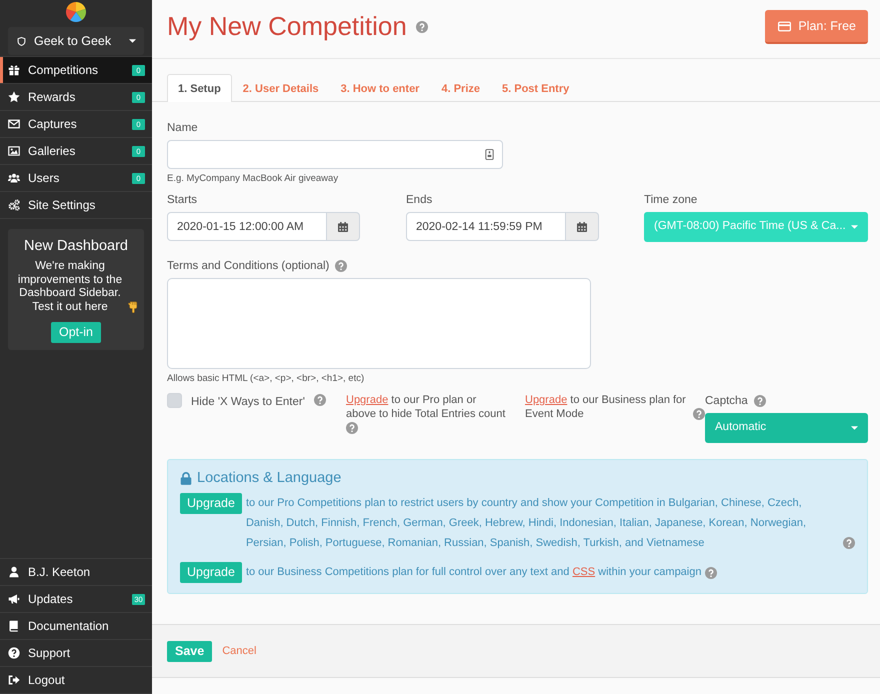 This screenshot has width=880, height=694. Describe the element at coordinates (489, 154) in the screenshot. I see `card-icon` at that location.